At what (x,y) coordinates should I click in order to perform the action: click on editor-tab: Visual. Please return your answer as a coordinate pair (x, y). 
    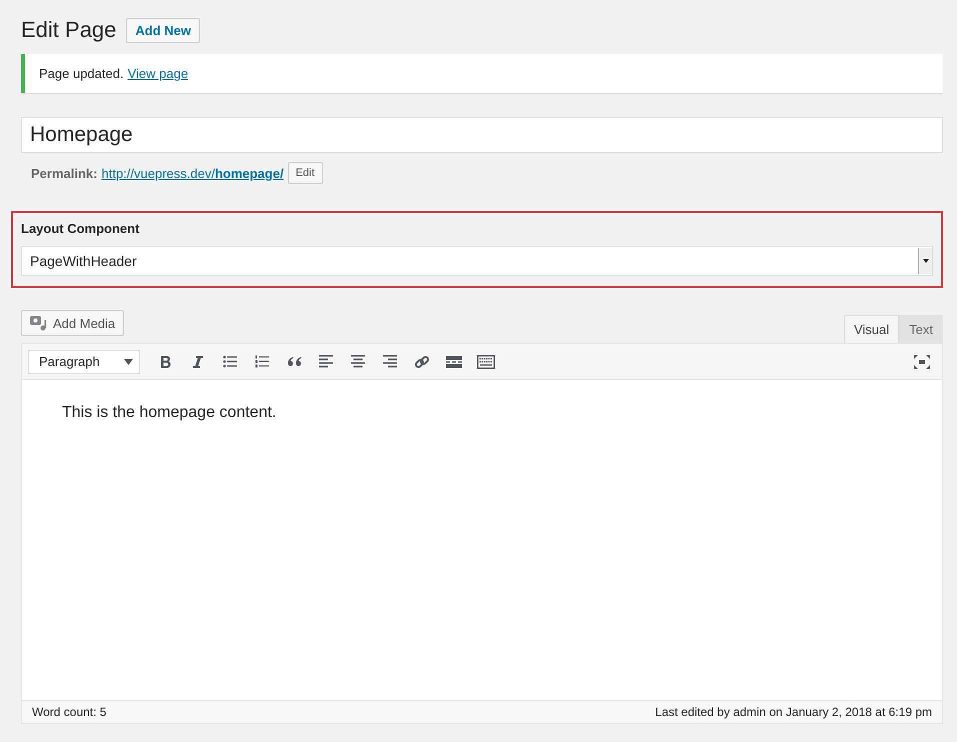
    Looking at the image, I should click on (872, 329).